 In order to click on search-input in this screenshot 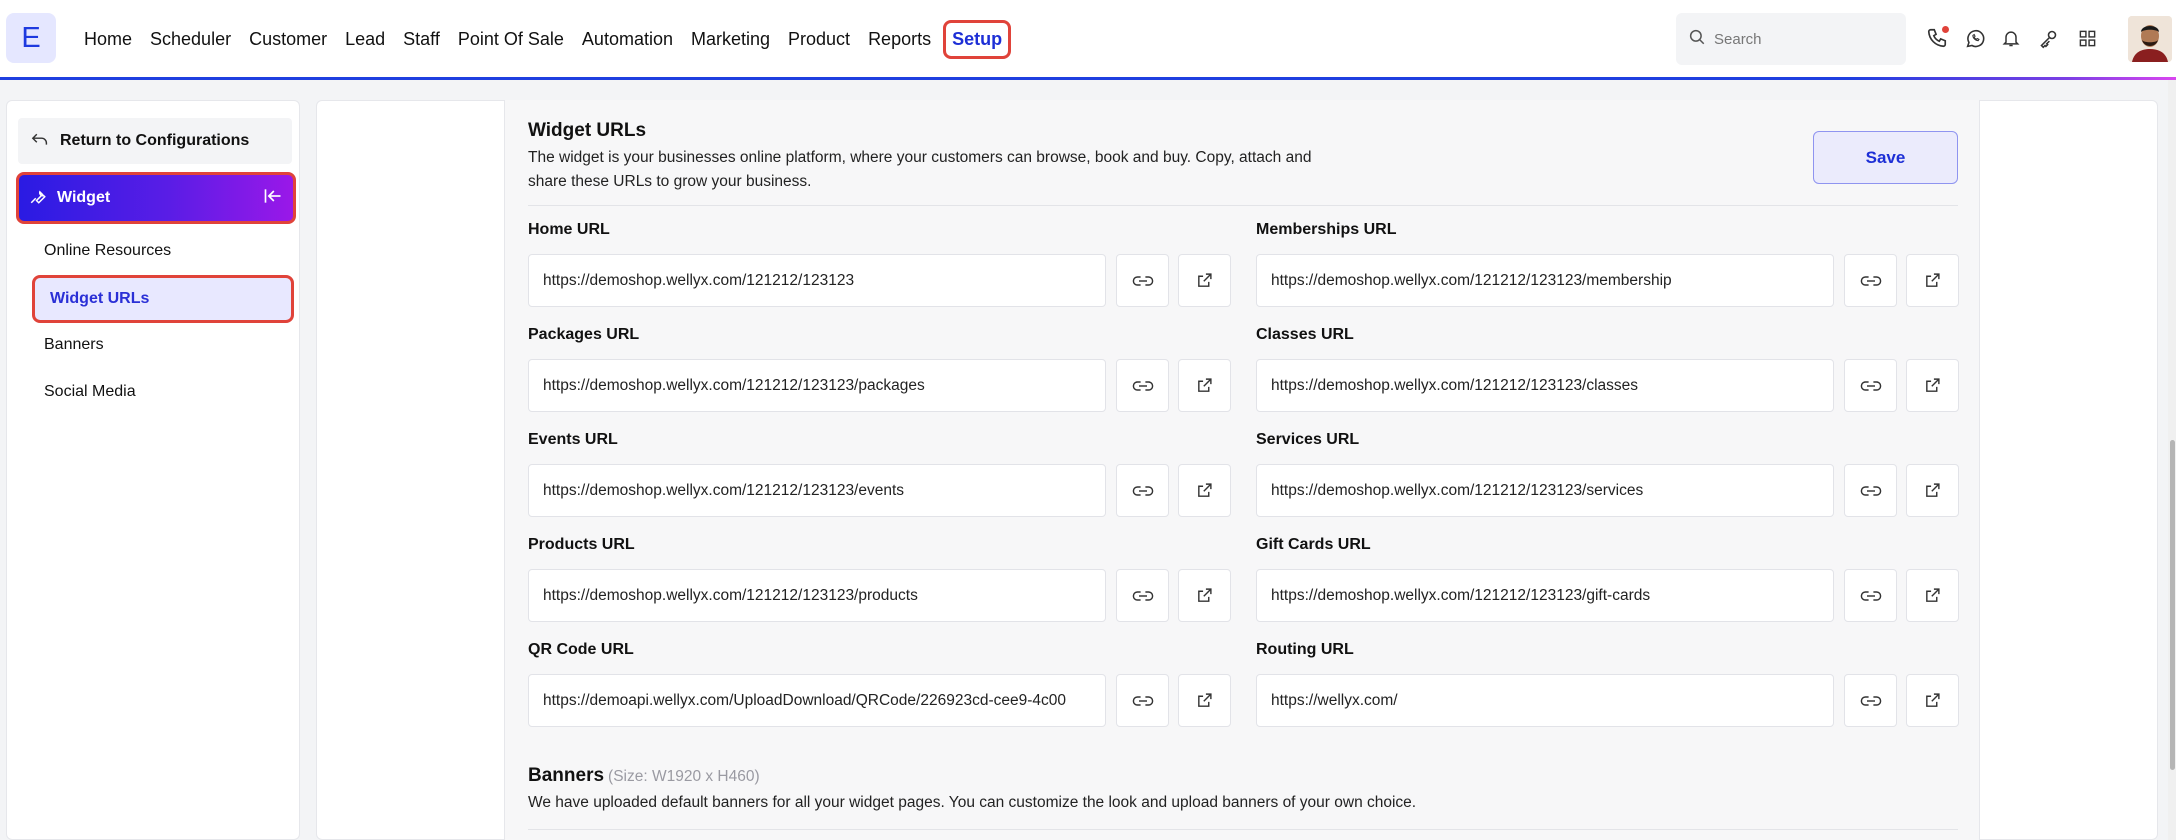, I will do `click(1804, 39)`.